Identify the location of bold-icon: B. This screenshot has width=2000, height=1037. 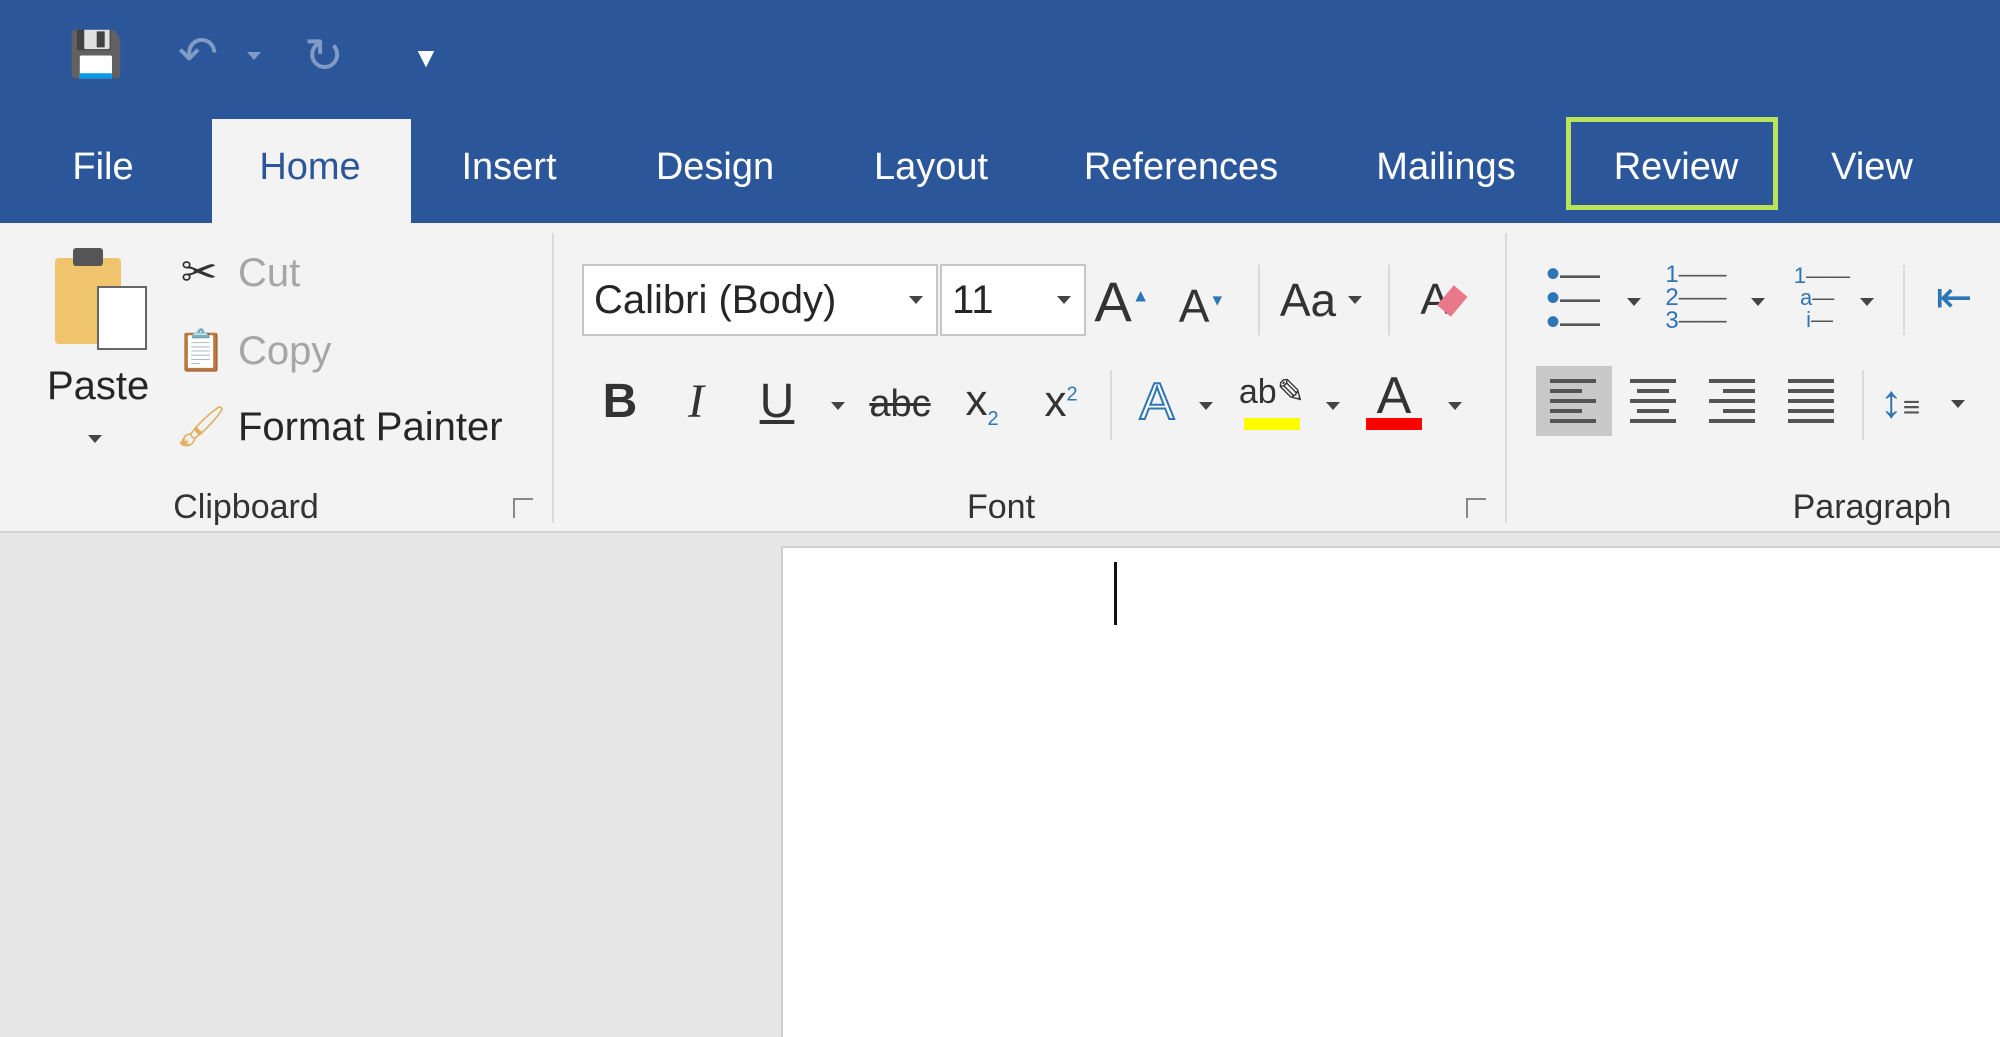
(620, 402).